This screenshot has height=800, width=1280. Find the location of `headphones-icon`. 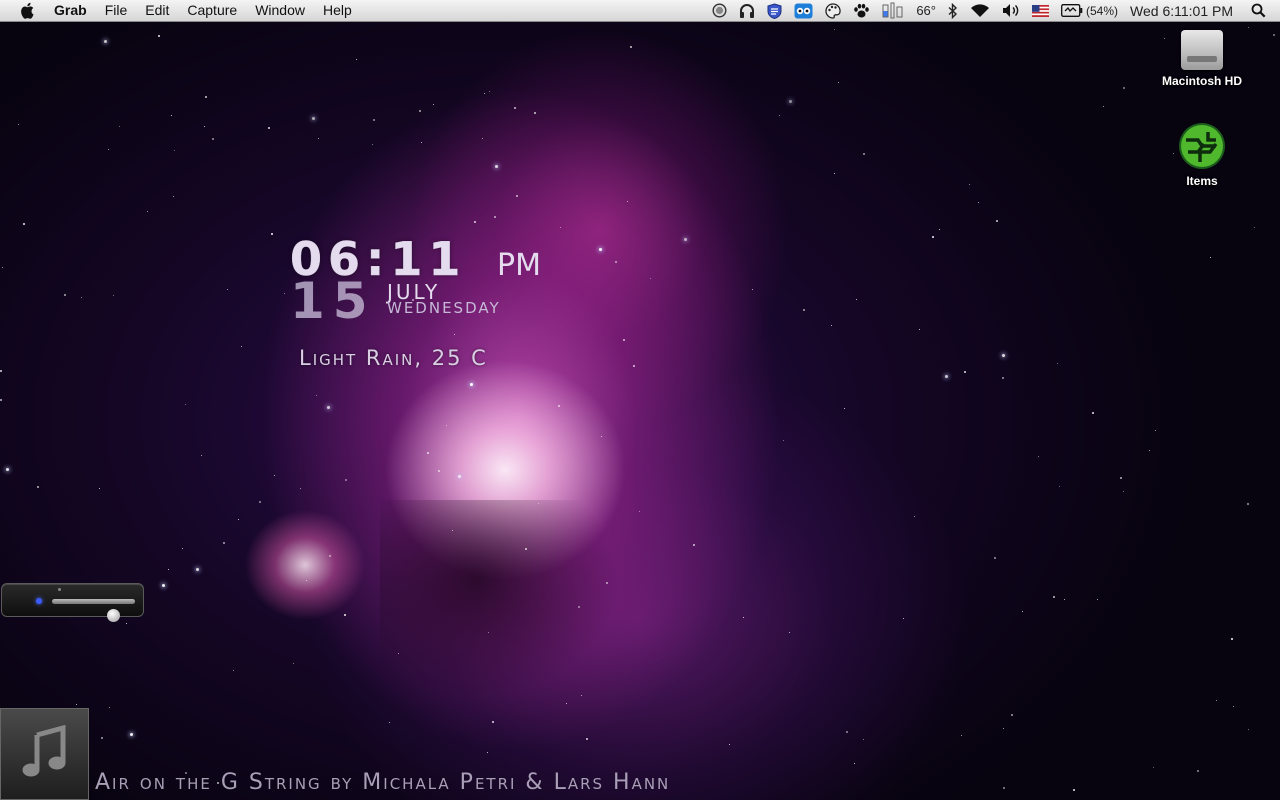

headphones-icon is located at coordinates (747, 10).